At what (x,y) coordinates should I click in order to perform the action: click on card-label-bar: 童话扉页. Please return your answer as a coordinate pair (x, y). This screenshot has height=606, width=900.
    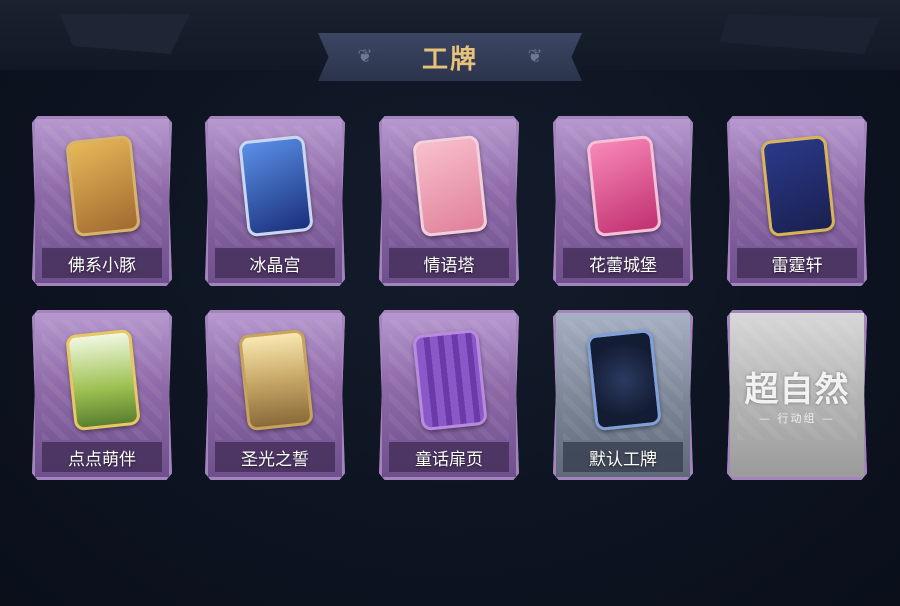
    Looking at the image, I should click on (449, 457).